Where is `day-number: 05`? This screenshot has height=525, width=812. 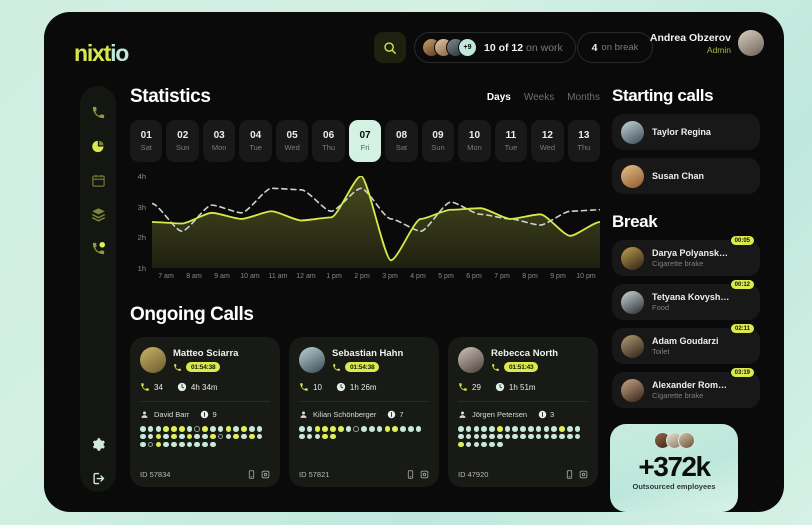 day-number: 05 is located at coordinates (292, 135).